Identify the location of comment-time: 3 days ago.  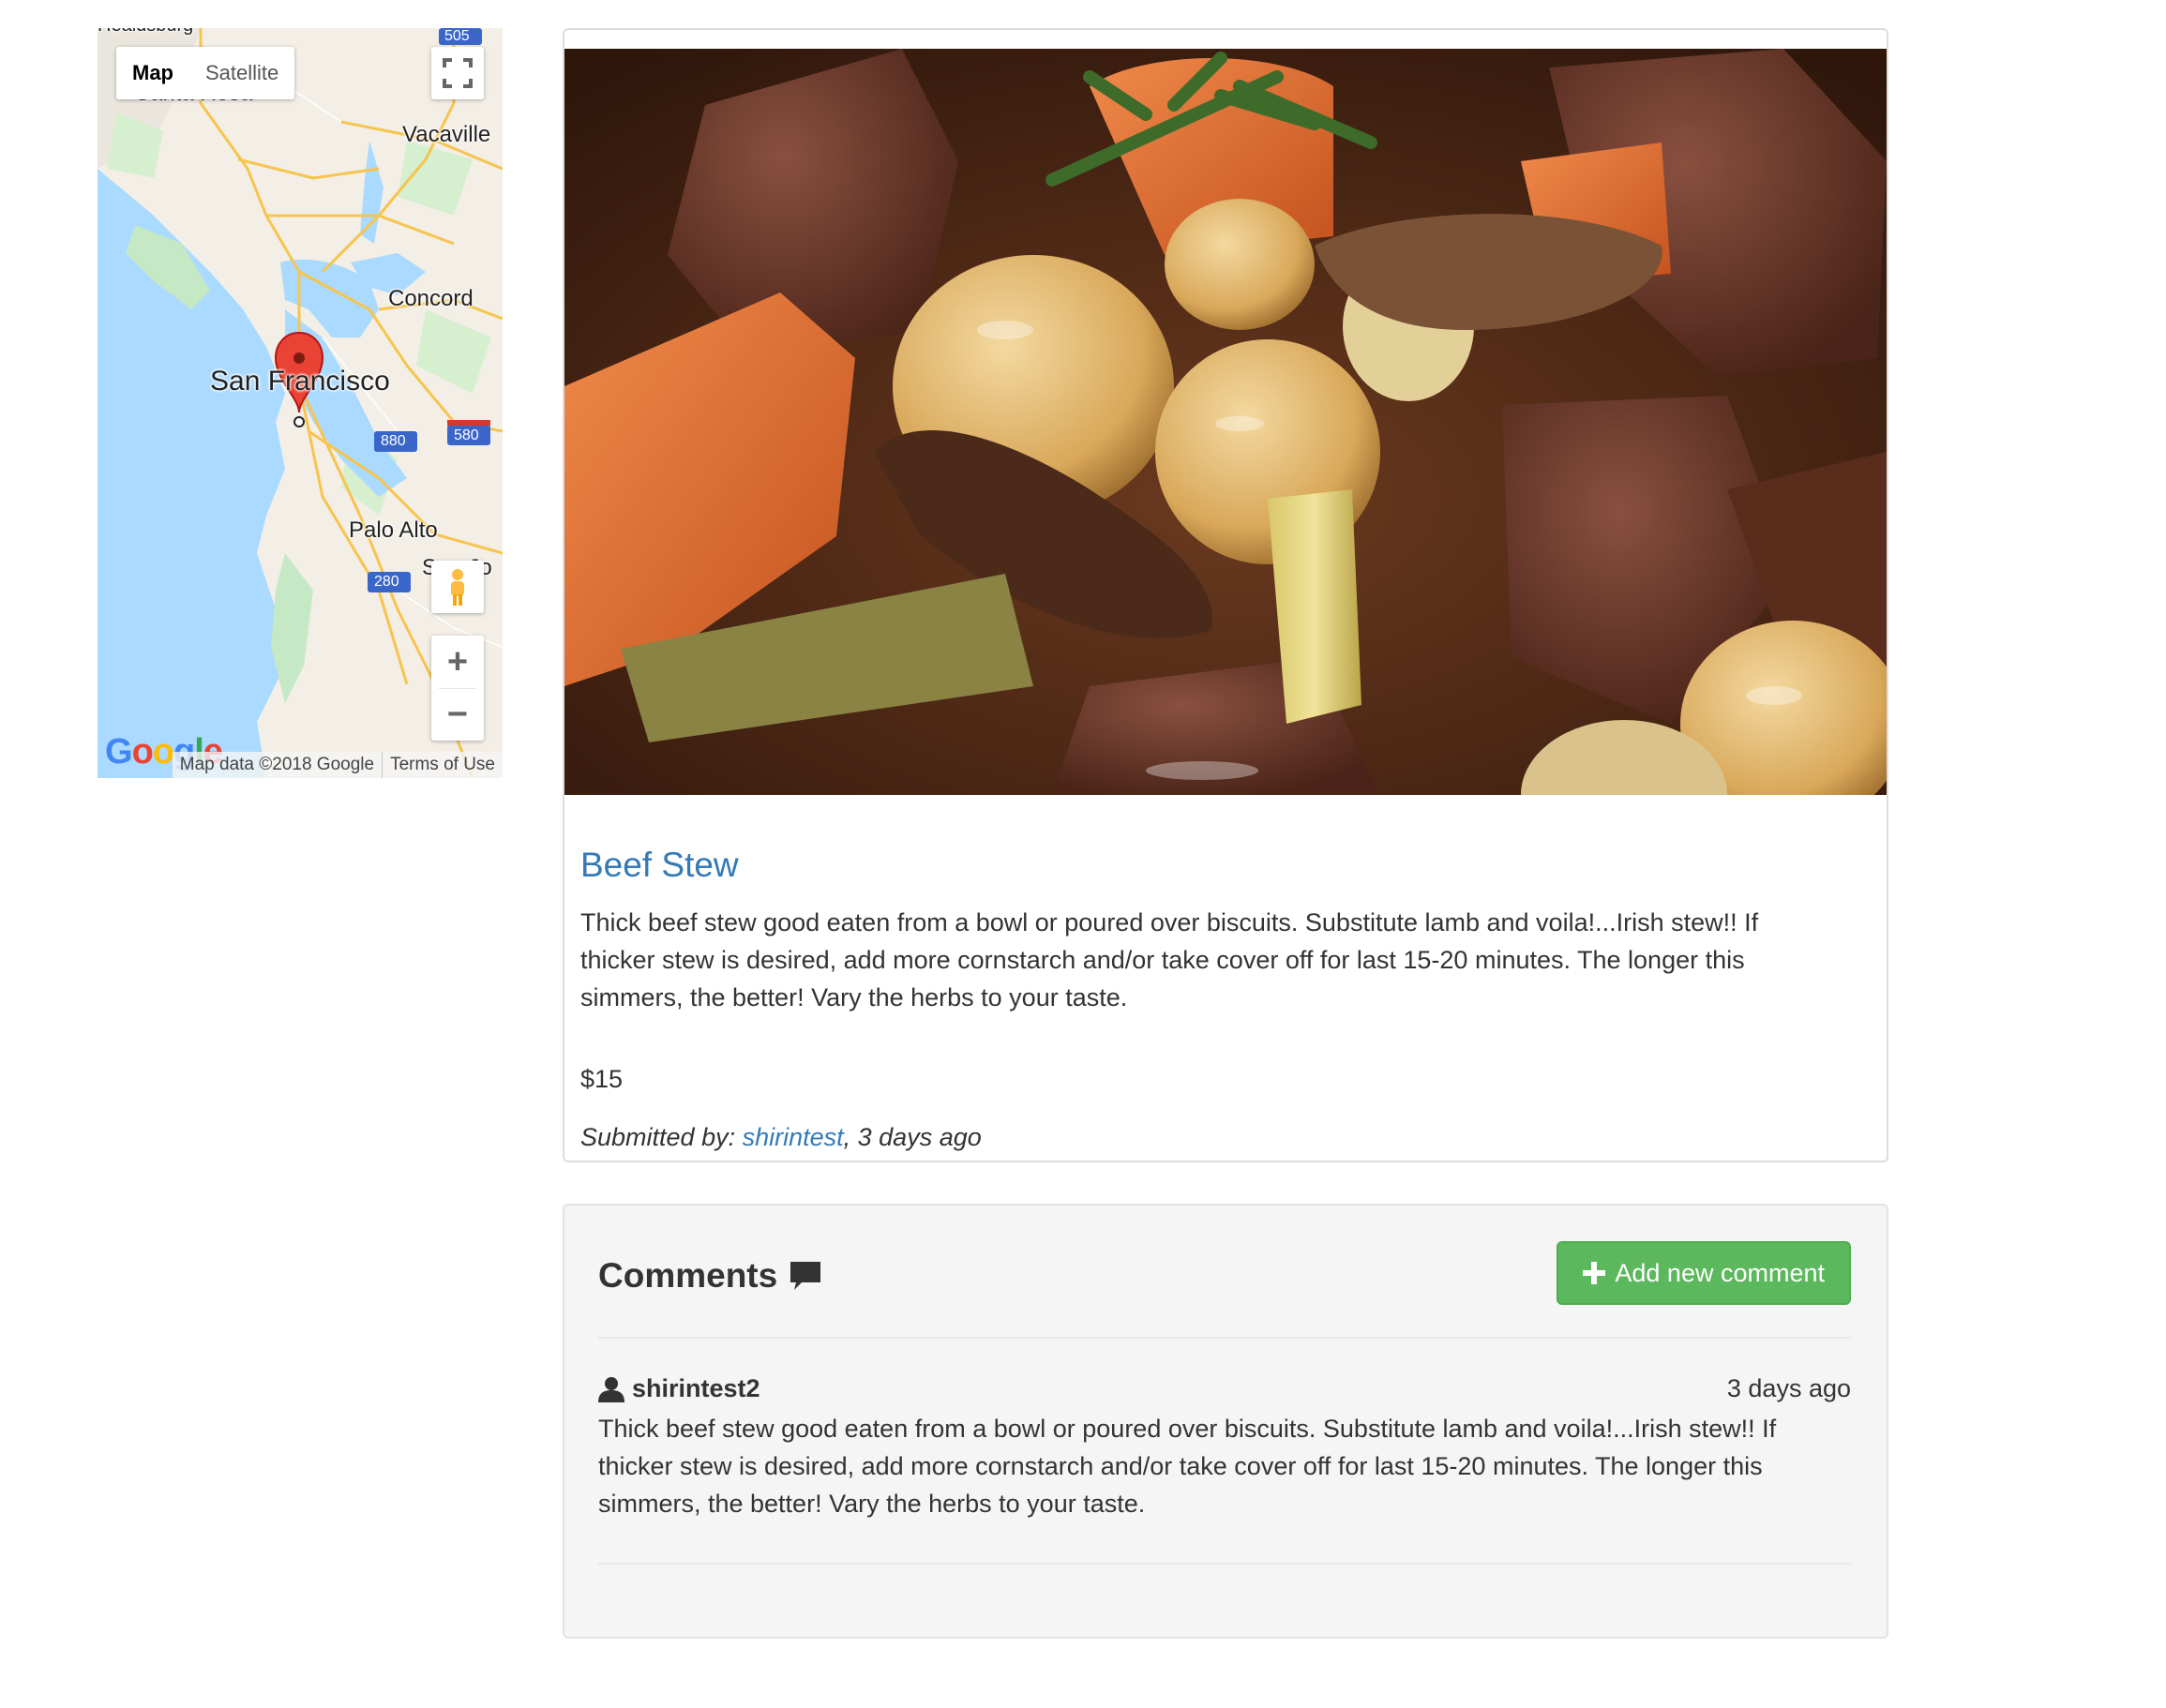
(1788, 1388).